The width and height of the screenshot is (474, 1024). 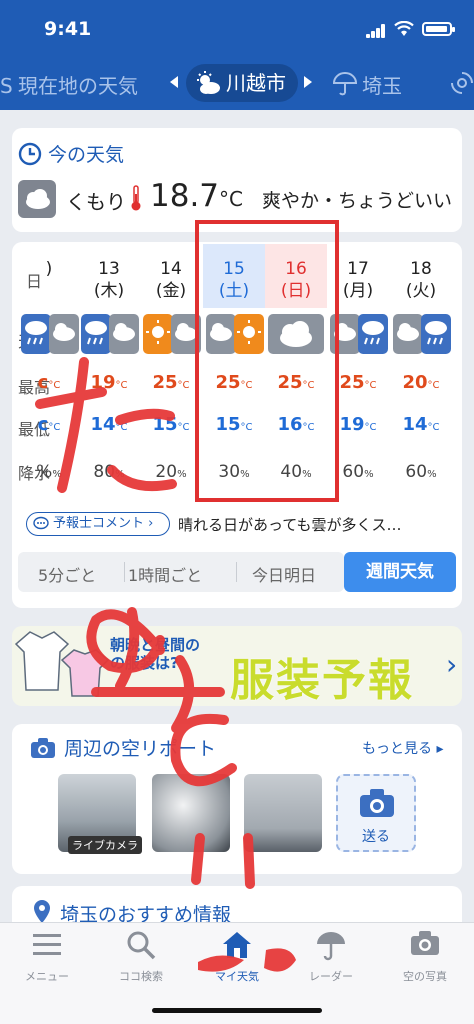 I want to click on tab-my-weather, so click(x=237, y=947).